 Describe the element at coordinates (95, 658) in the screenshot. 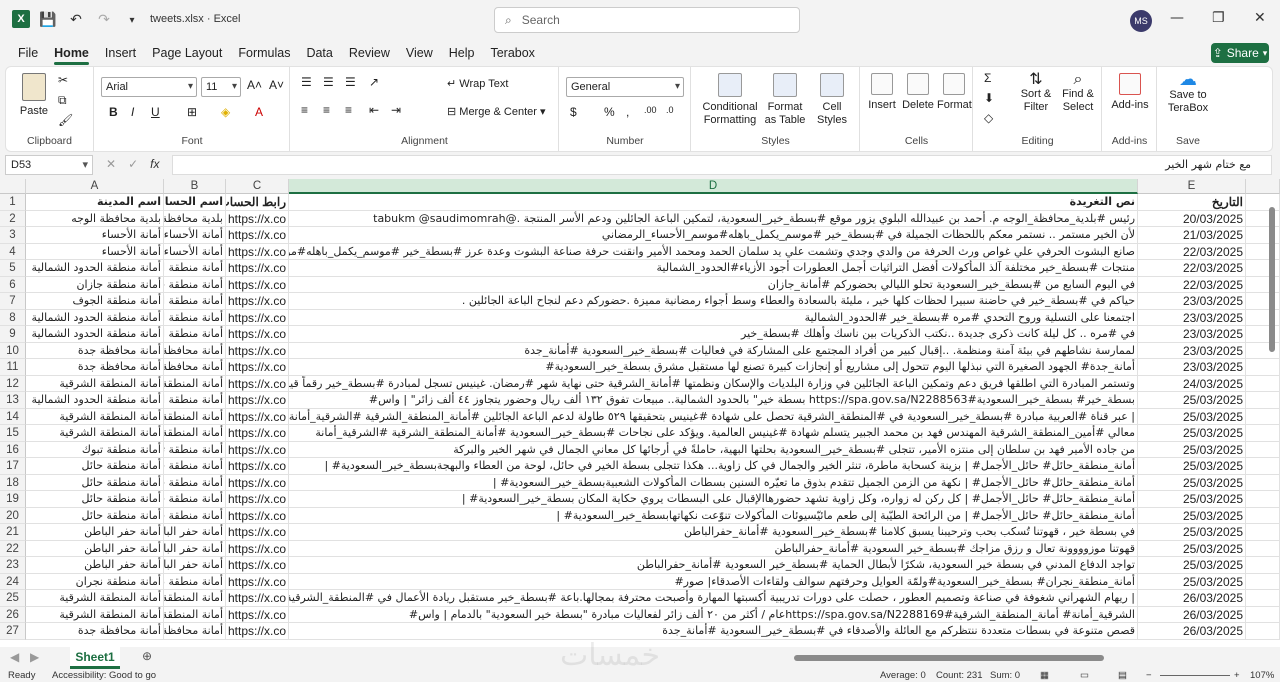

I see `sheet-tab-sheet1: Sheet1` at that location.